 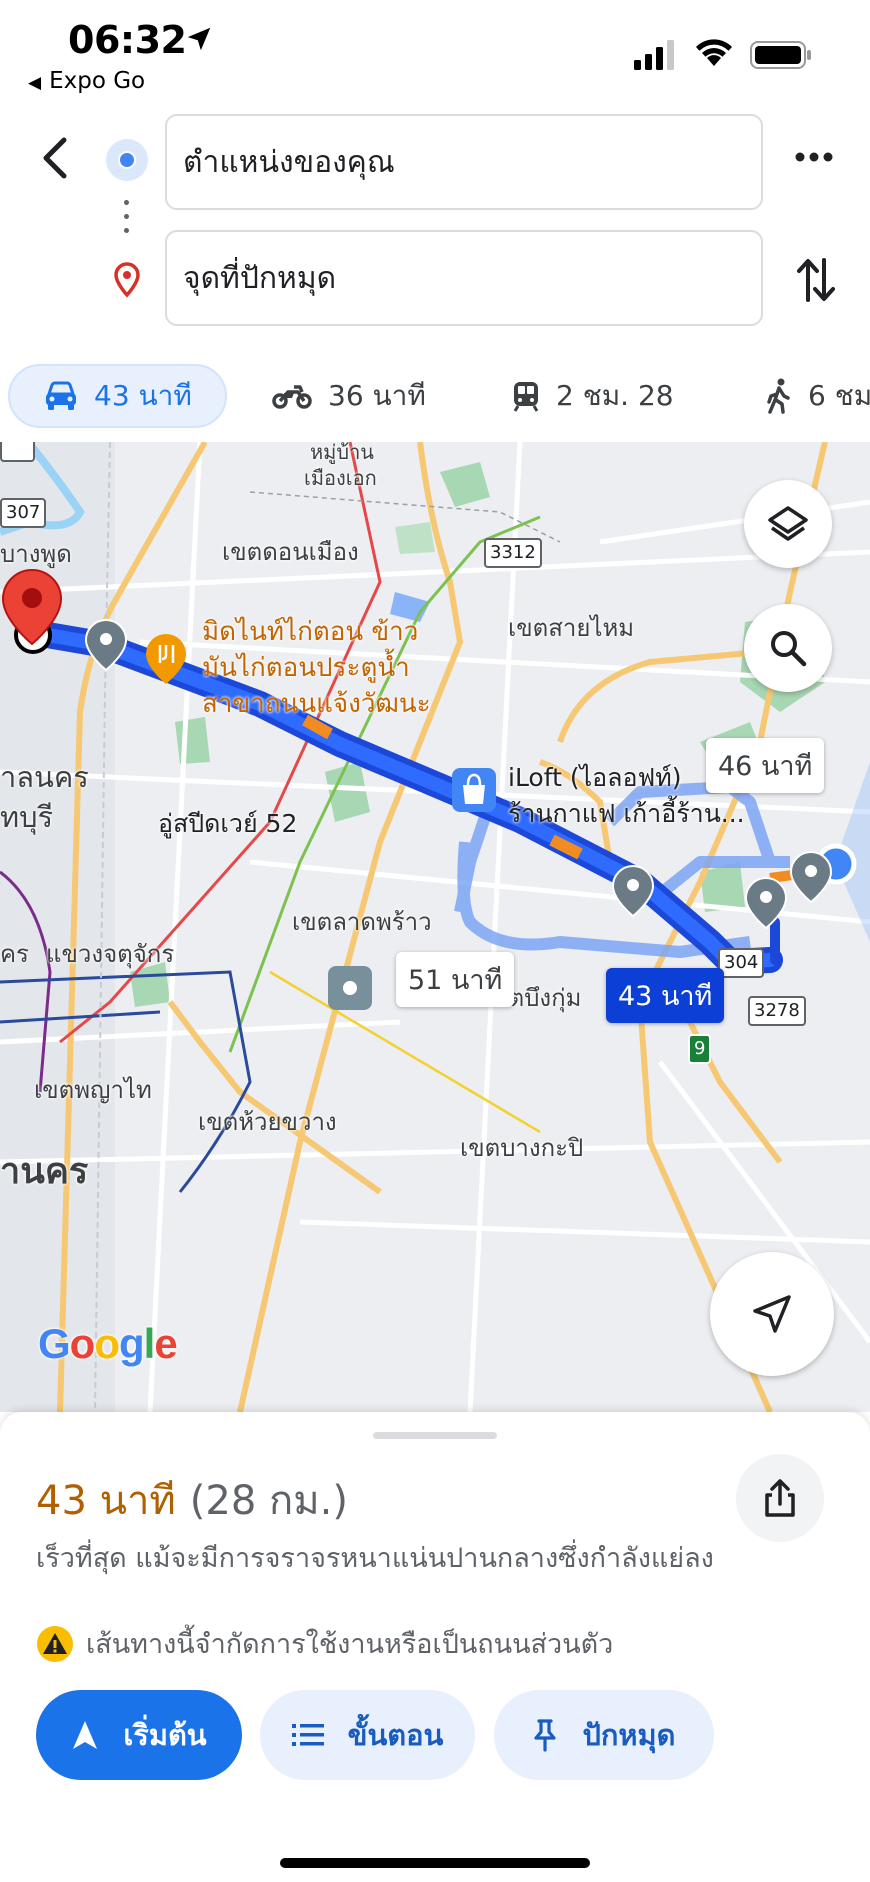 I want to click on more-options-icon, so click(x=814, y=157).